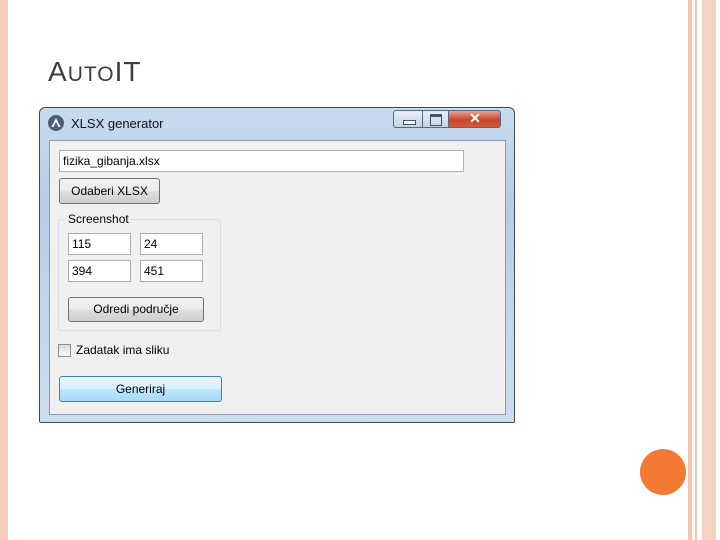 The width and height of the screenshot is (720, 540). Describe the element at coordinates (408, 119) in the screenshot. I see `minimize-button` at that location.